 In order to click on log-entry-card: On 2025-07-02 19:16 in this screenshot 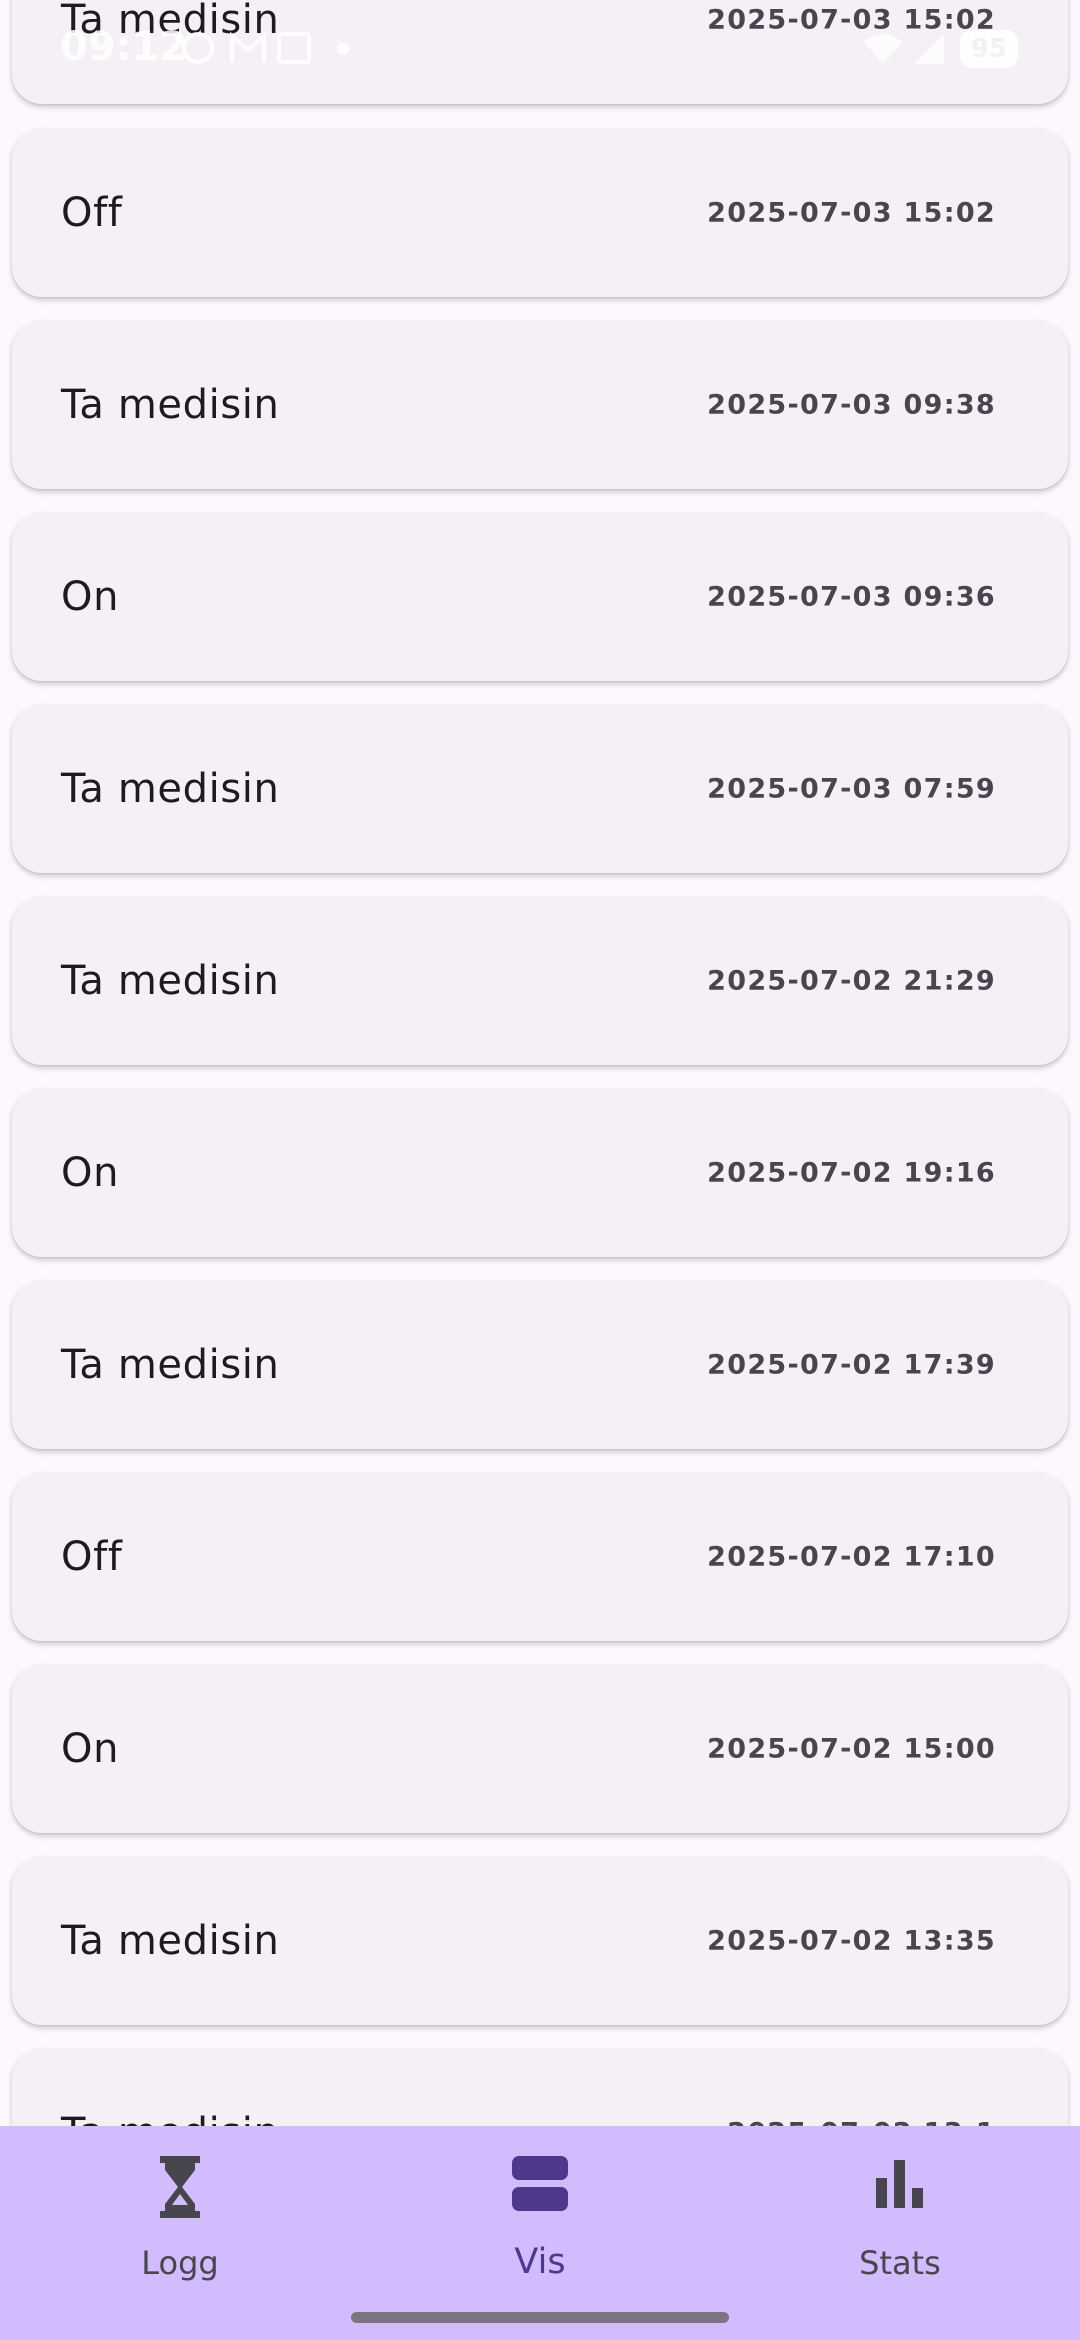, I will do `click(540, 1173)`.